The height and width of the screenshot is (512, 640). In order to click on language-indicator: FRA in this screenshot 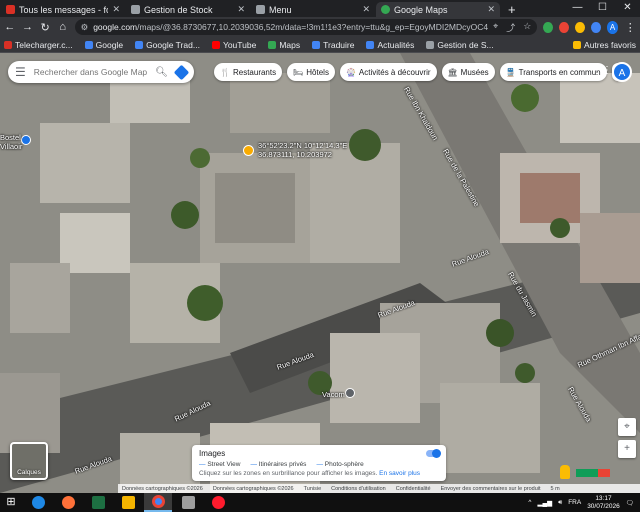, I will do `click(574, 502)`.